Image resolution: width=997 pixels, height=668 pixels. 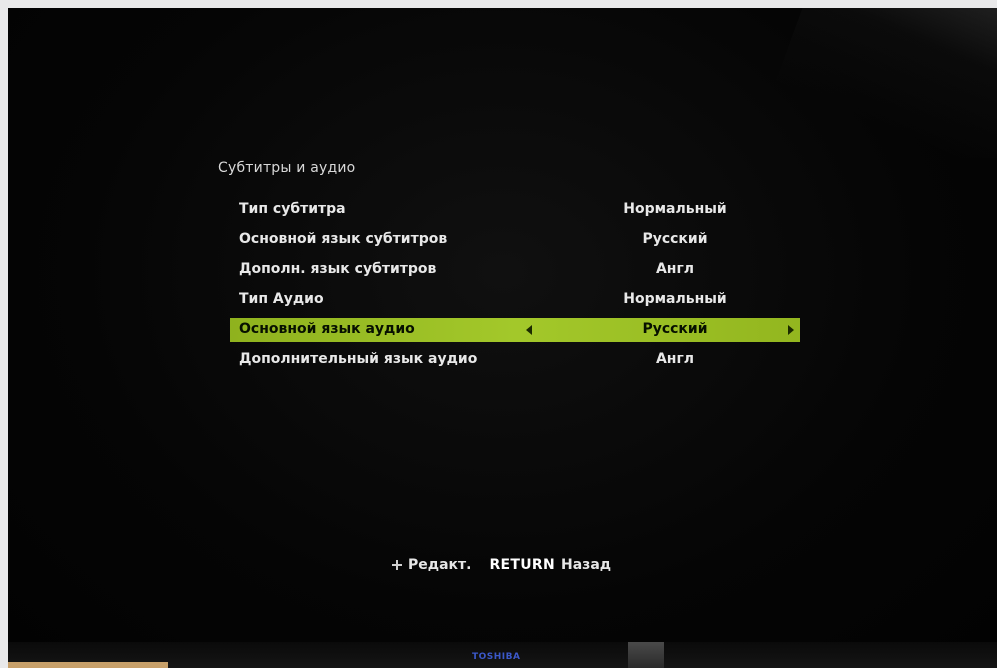 What do you see at coordinates (343, 239) in the screenshot?
I see `menu-item-label: Основной язык субтитров` at bounding box center [343, 239].